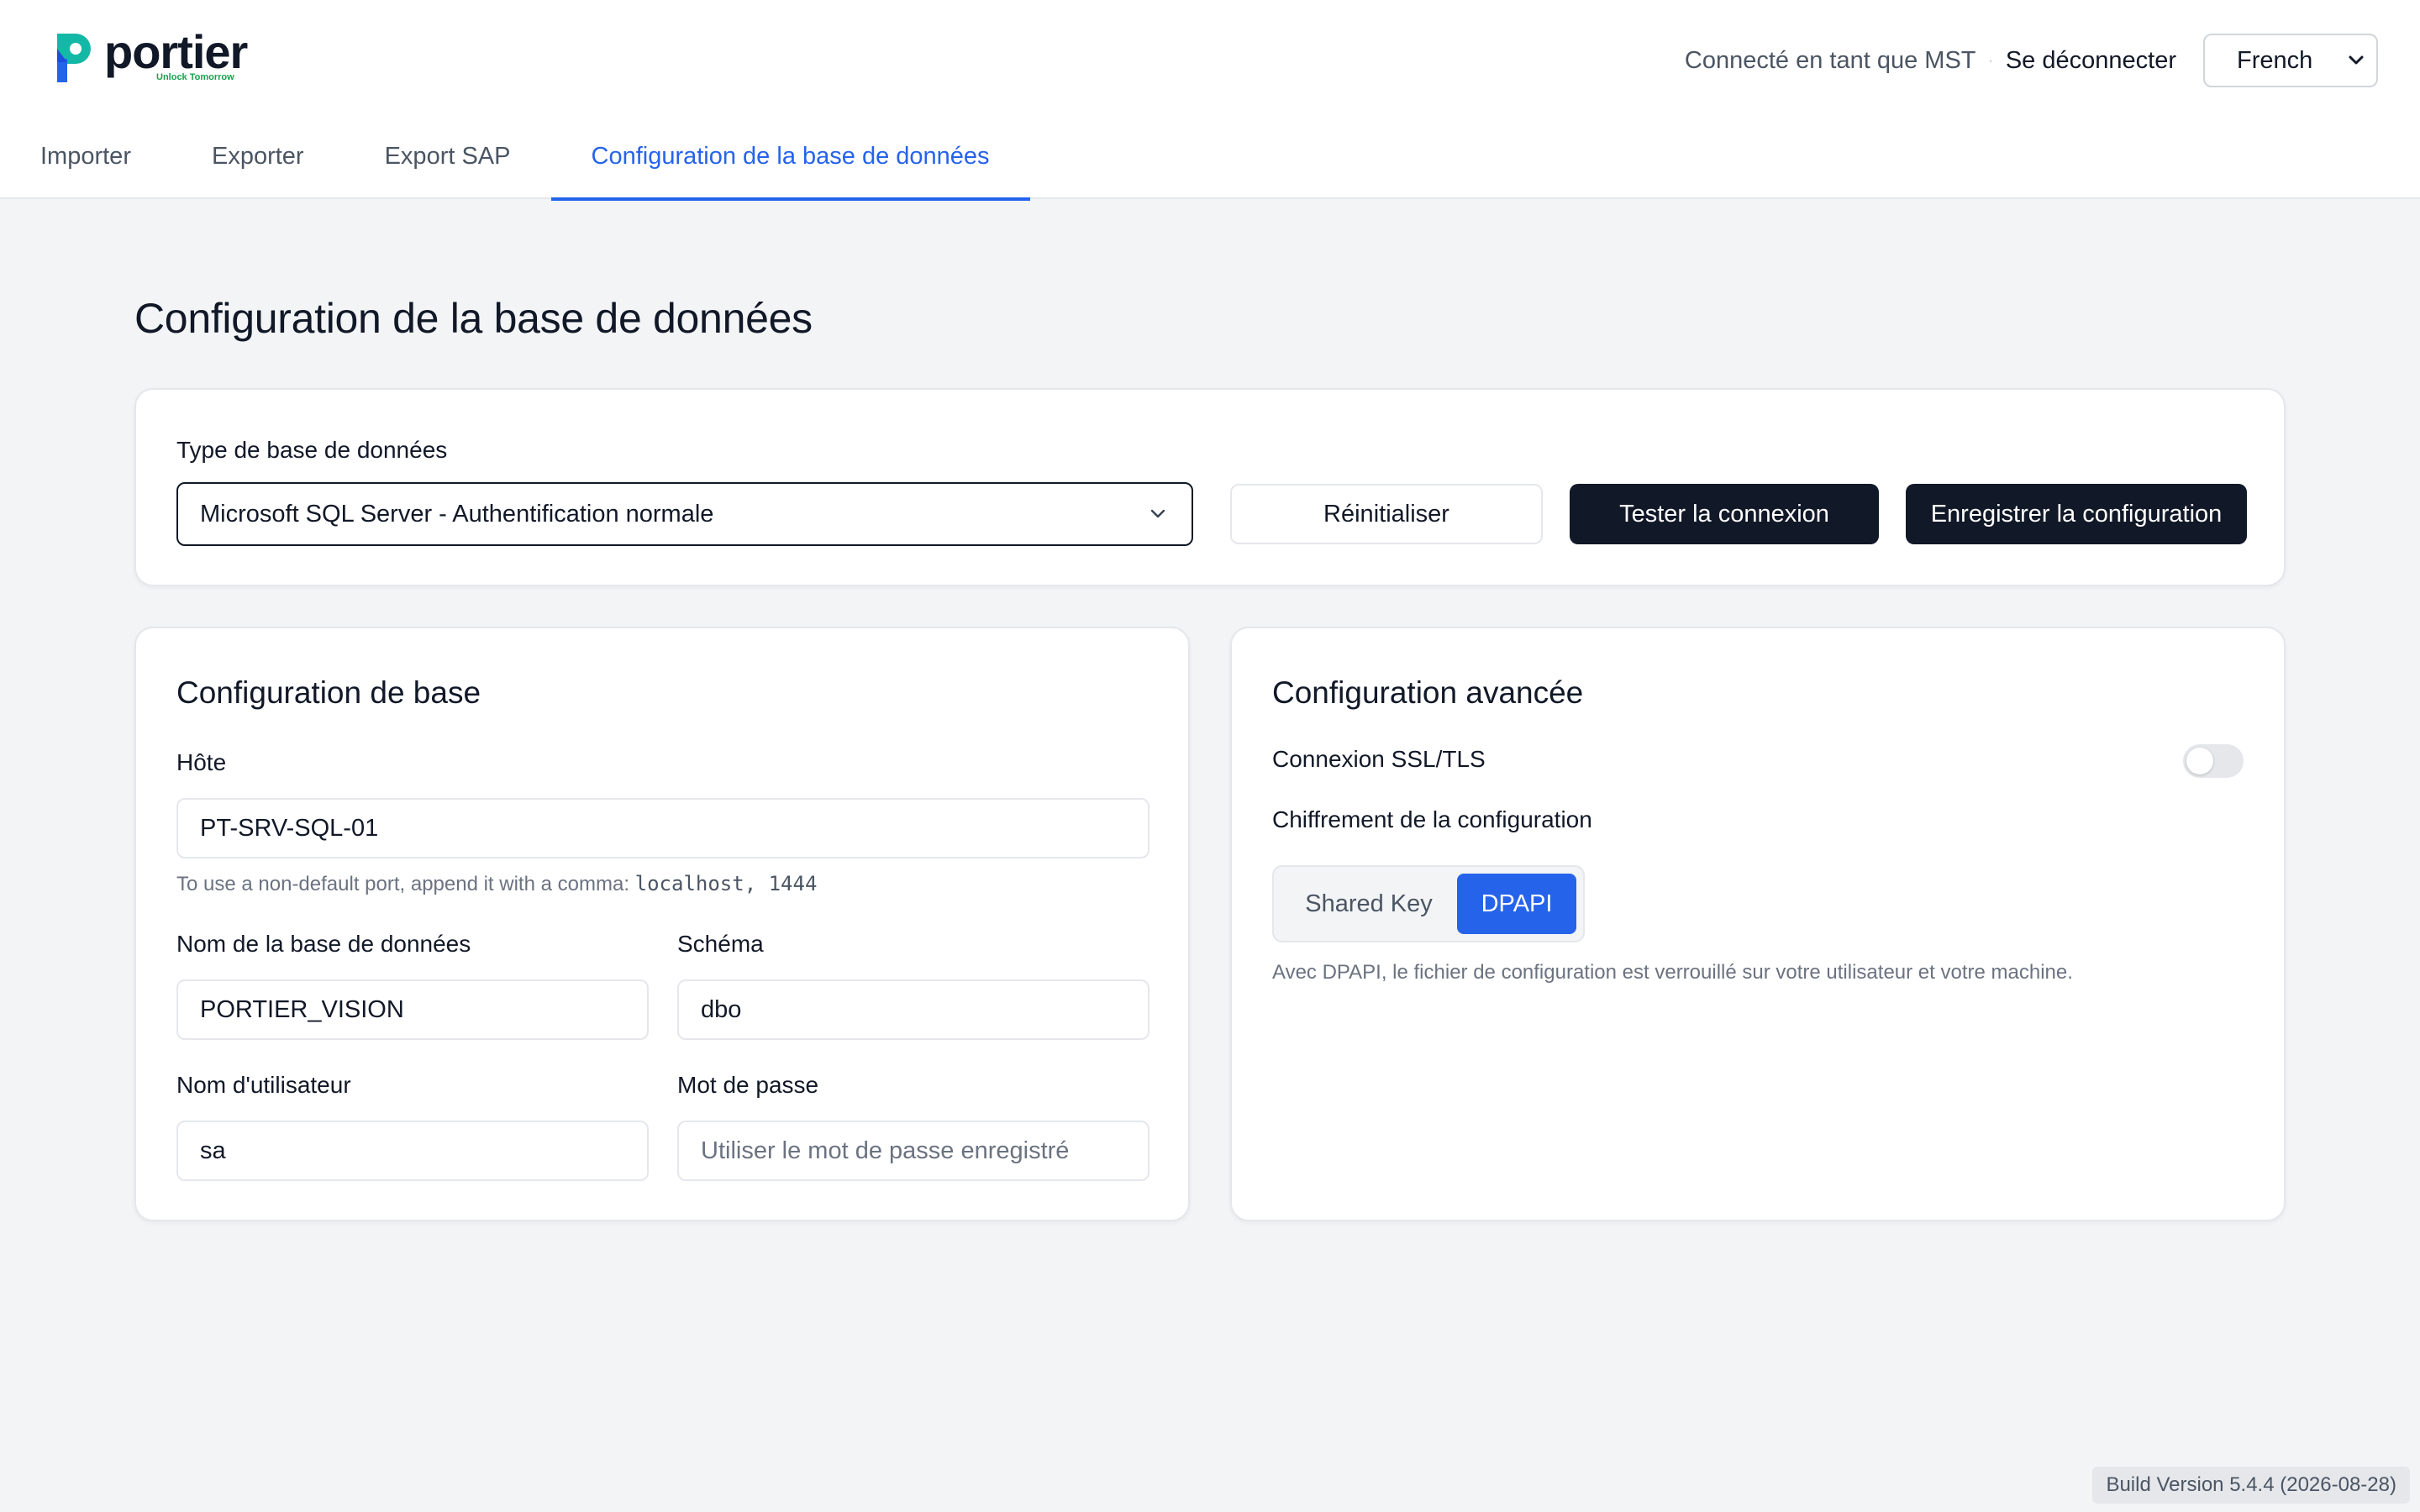 This screenshot has width=2420, height=1512. I want to click on db-type-label: Type de base de données, so click(312, 450).